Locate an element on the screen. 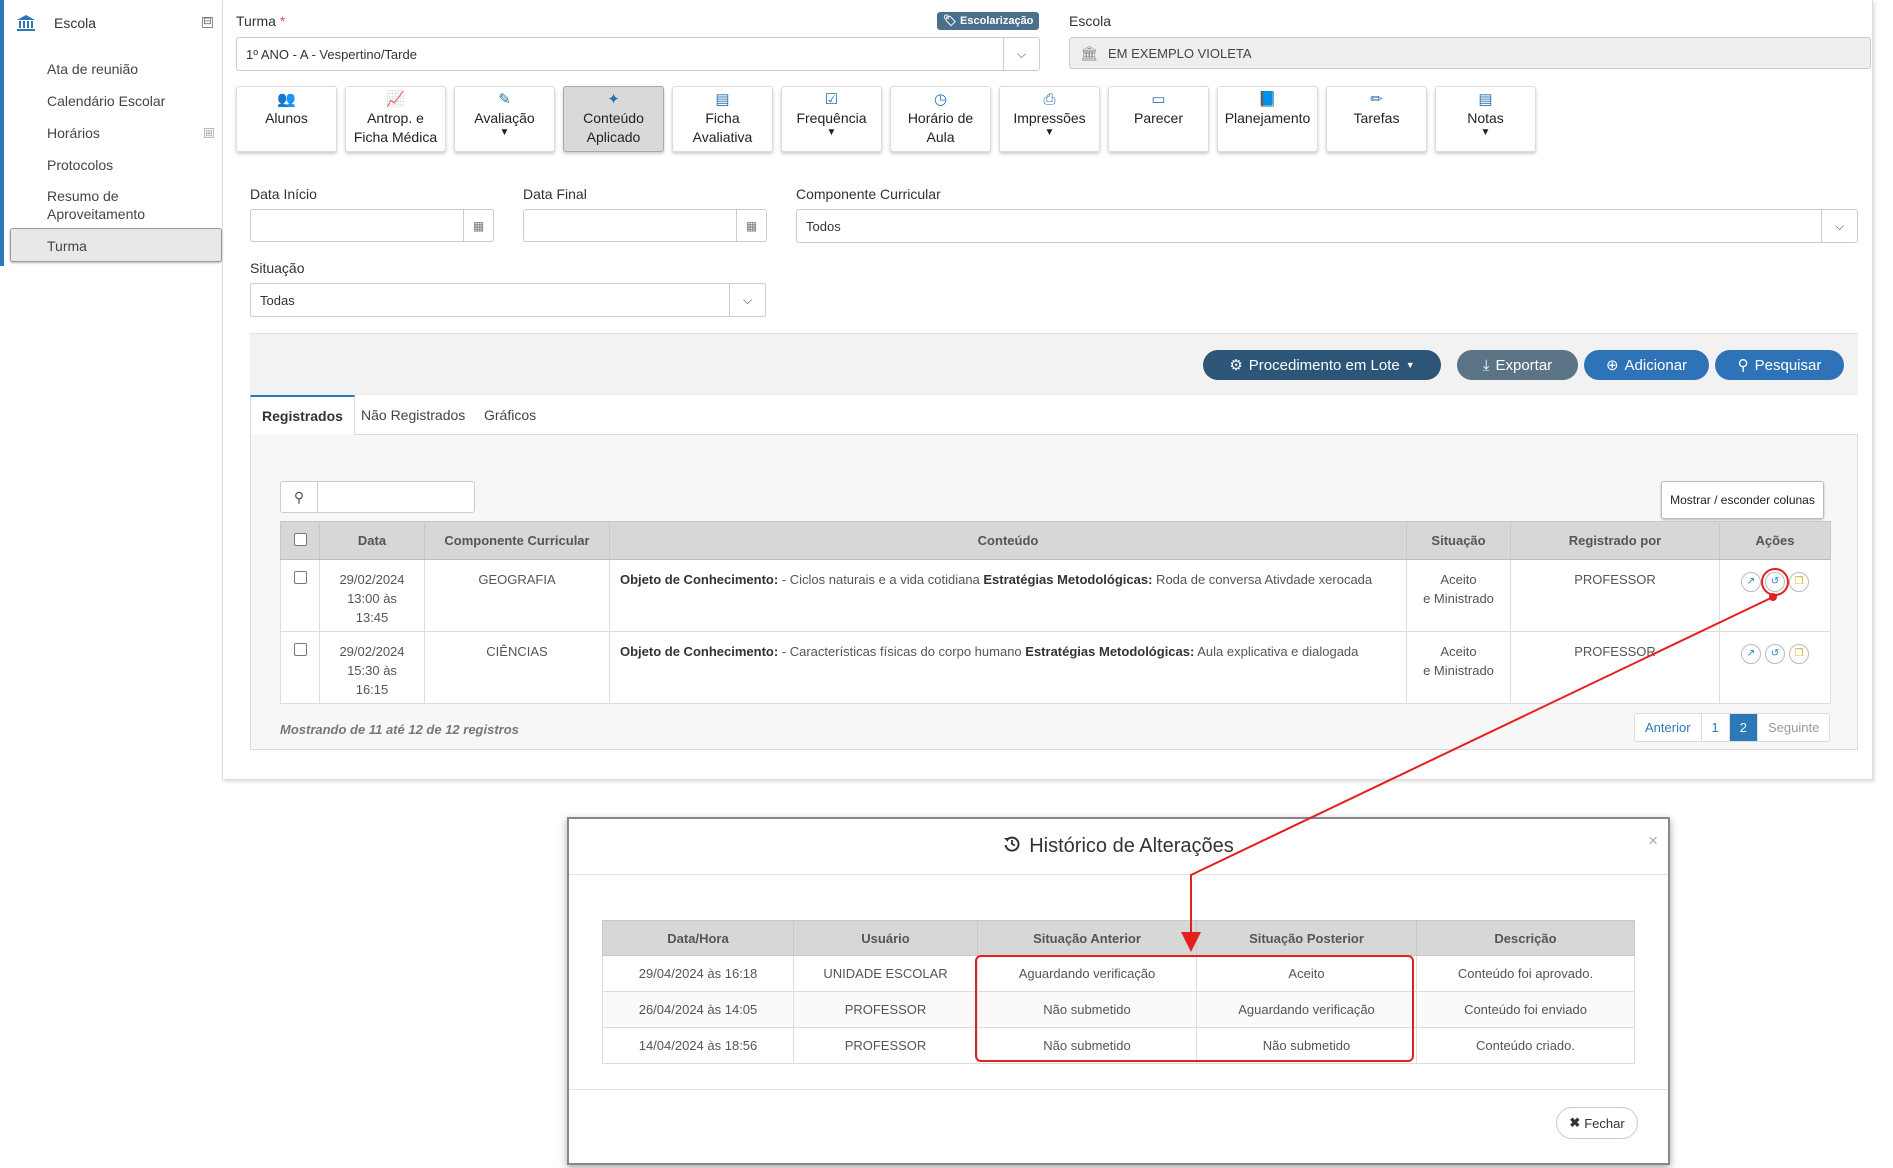 This screenshot has height=1168, width=1893. annotation-arrow is located at coordinates (1479, 772).